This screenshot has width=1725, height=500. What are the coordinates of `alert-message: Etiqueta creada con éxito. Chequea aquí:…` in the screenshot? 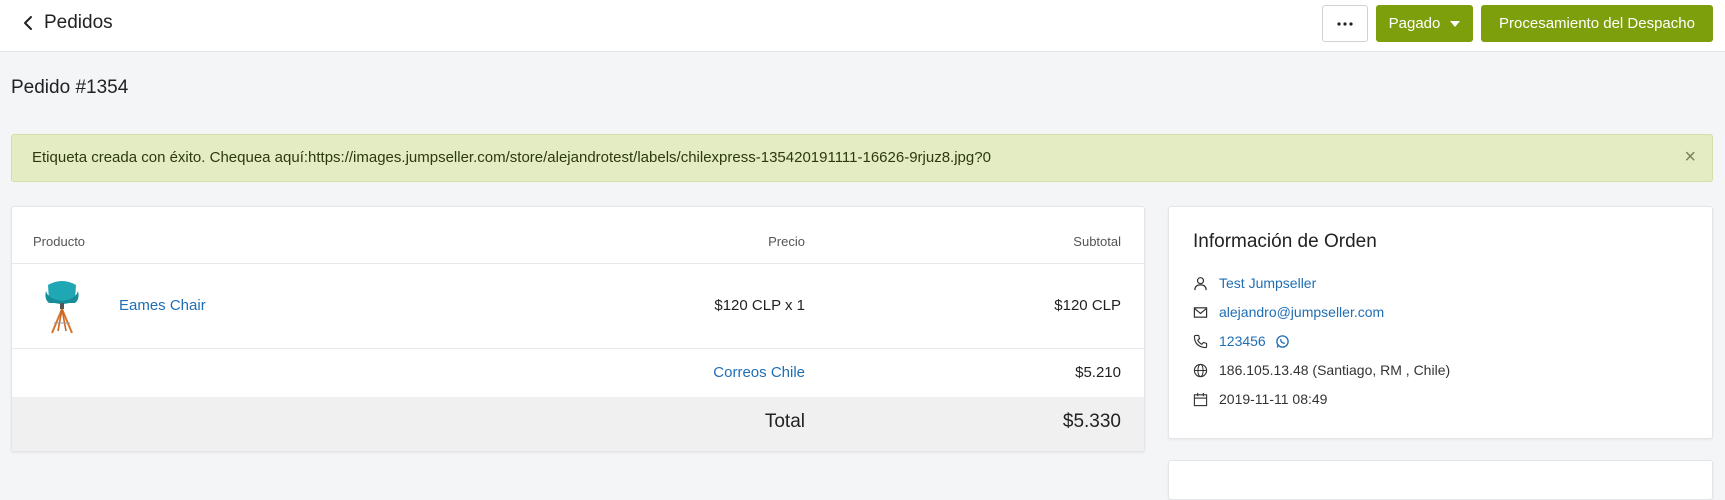 It's located at (511, 157).